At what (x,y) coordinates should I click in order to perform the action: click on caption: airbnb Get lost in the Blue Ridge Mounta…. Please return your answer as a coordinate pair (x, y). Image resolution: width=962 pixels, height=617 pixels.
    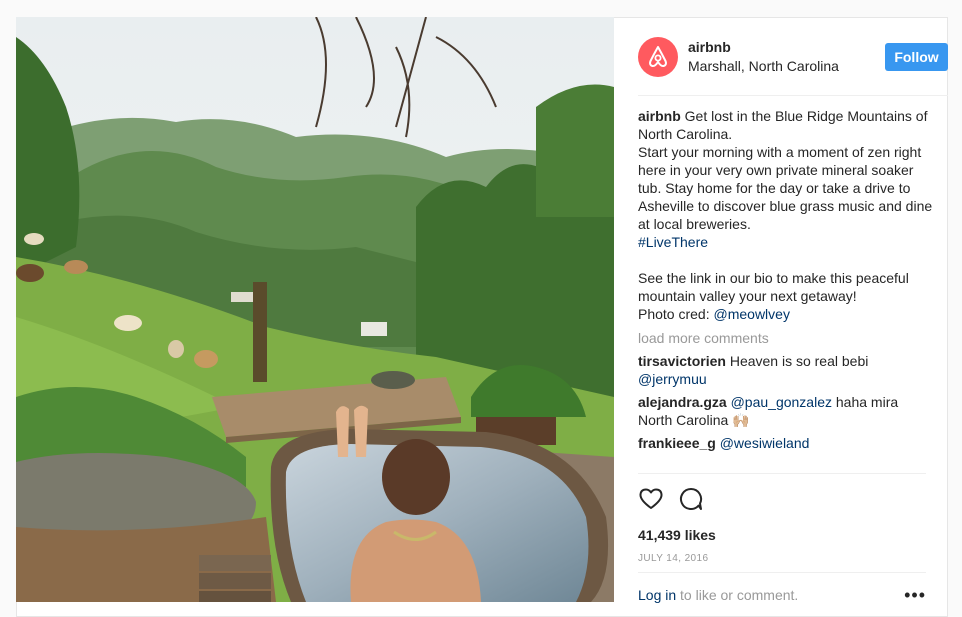
    Looking at the image, I should click on (786, 215).